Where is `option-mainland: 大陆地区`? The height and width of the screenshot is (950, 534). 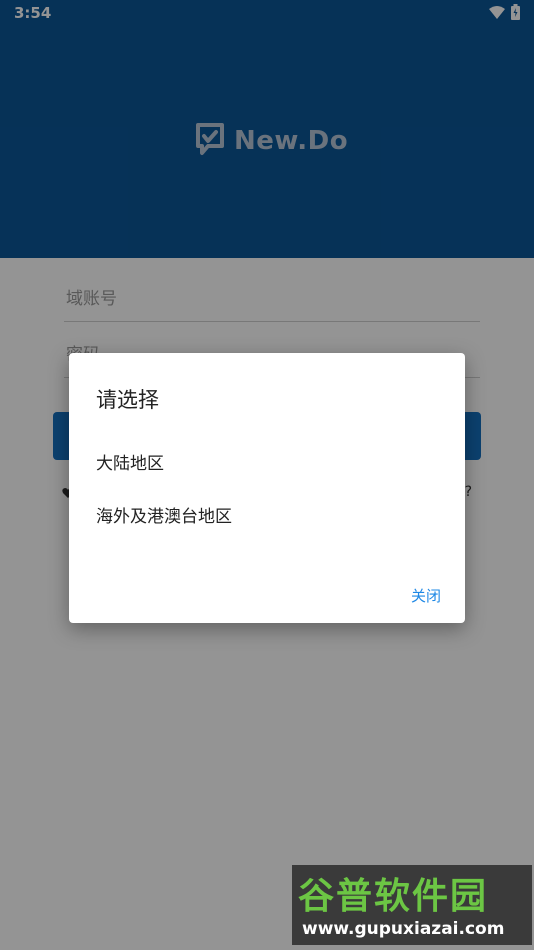
option-mainland: 大陆地区 is located at coordinates (130, 461).